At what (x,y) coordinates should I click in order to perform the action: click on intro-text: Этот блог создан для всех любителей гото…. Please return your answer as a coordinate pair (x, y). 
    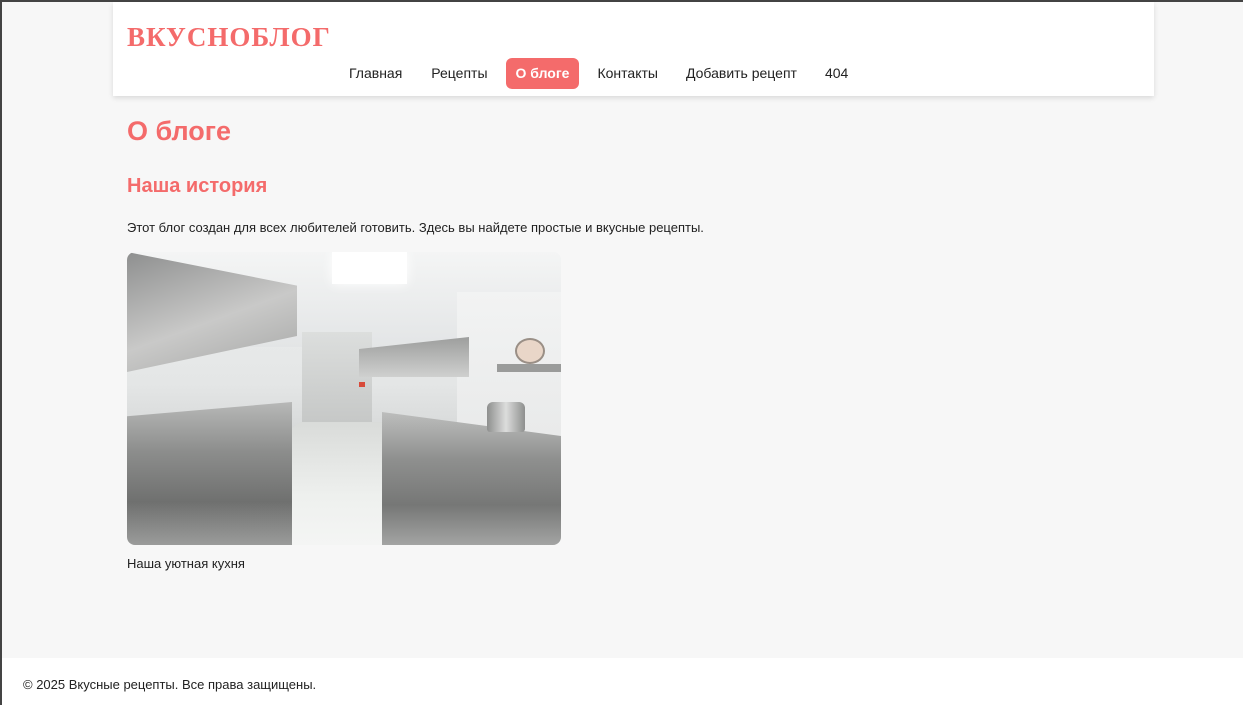
    Looking at the image, I should click on (415, 227).